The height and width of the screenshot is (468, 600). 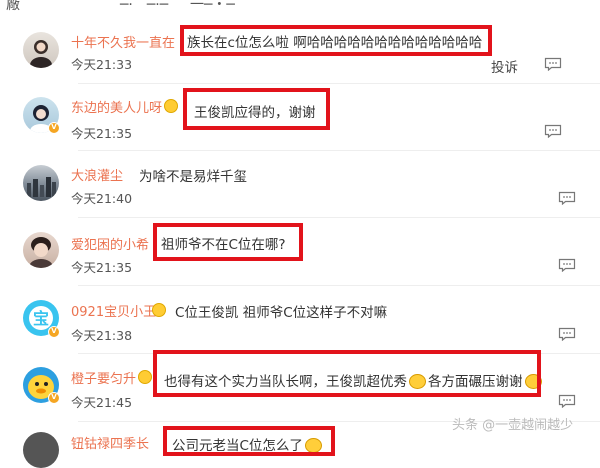 I want to click on timestamp: 今天21:40, so click(x=102, y=198).